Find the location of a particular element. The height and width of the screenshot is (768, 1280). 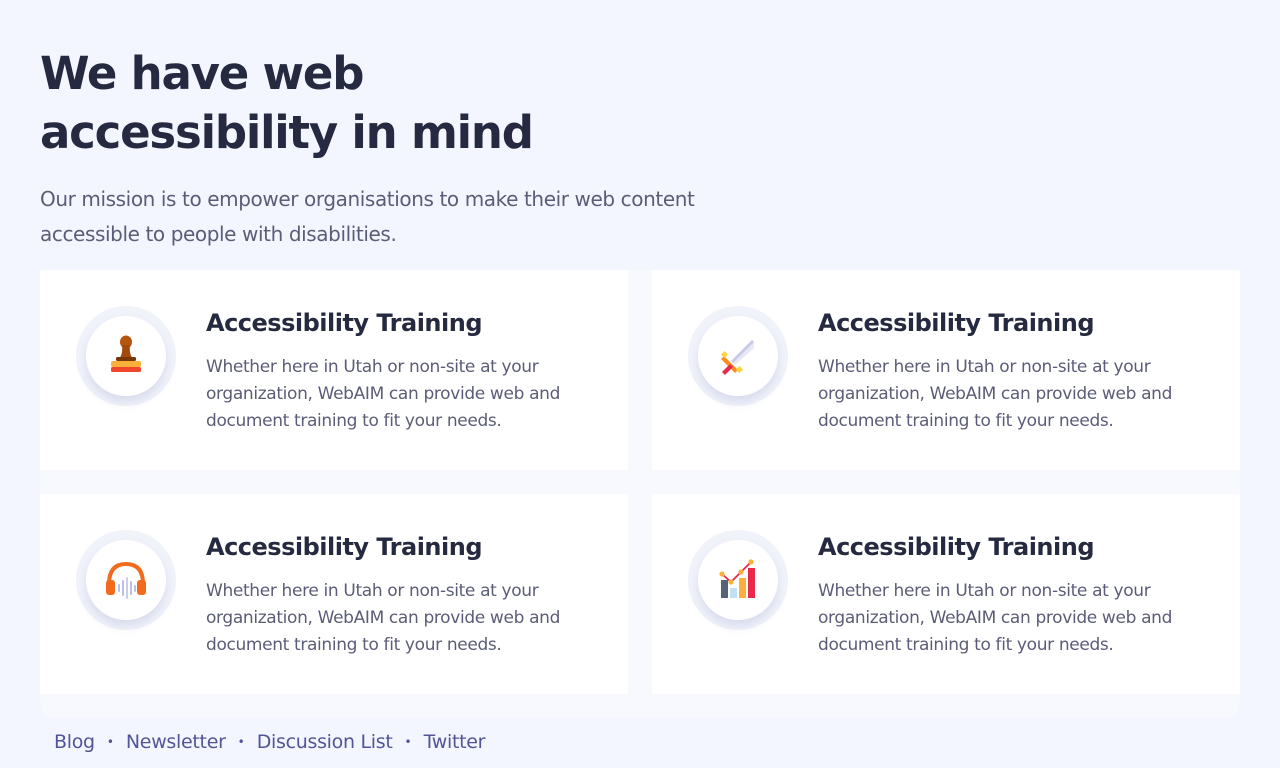

stamp-icon is located at coordinates (126, 353).